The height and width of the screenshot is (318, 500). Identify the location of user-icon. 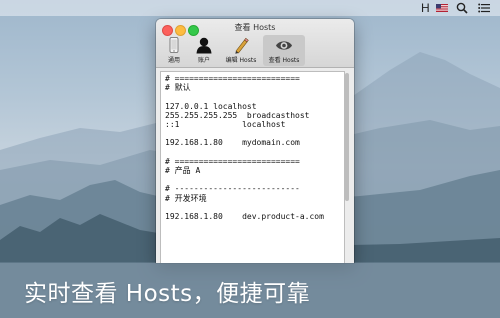
(204, 45).